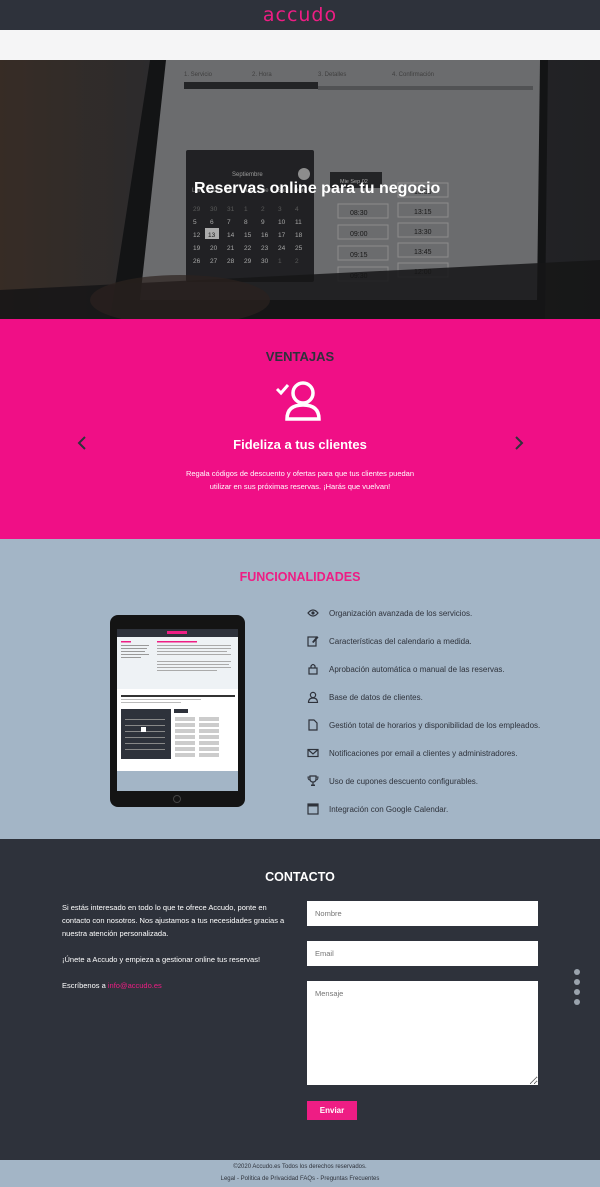 Image resolution: width=600 pixels, height=1187 pixels. I want to click on legal-link: Legal, so click(228, 1179).